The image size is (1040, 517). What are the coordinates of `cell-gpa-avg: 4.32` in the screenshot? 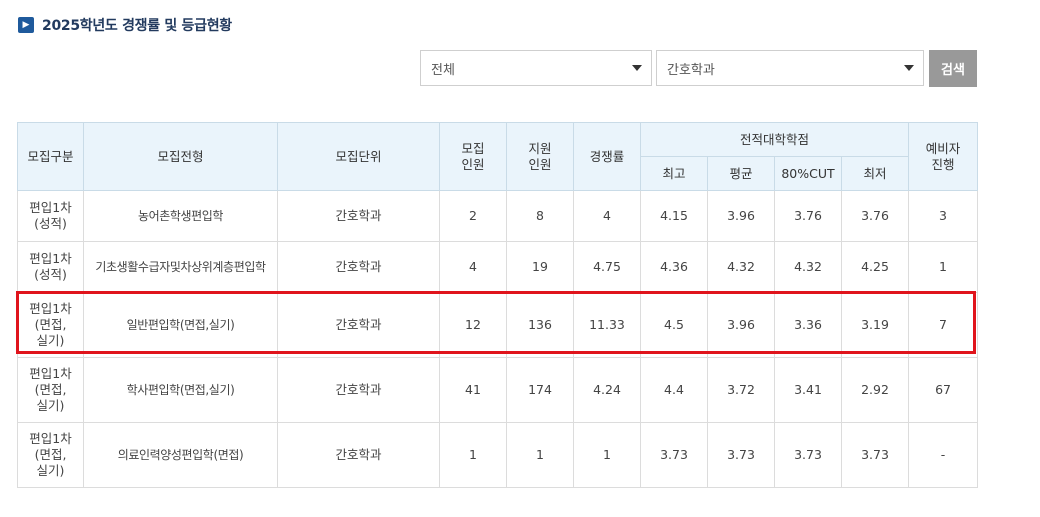 It's located at (741, 267).